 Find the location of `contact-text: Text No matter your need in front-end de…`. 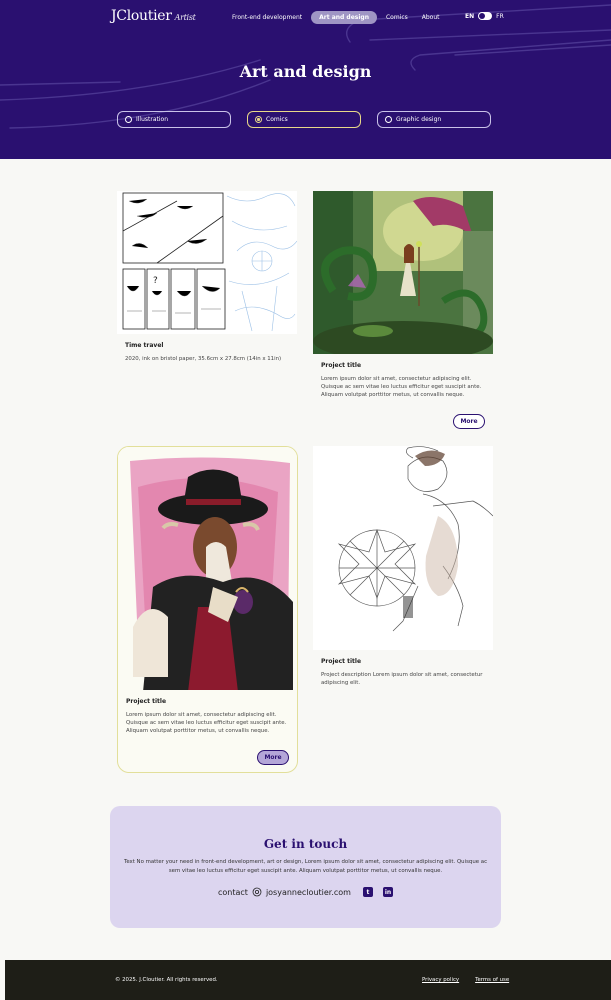

contact-text: Text No matter your need in front-end de… is located at coordinates (305, 866).